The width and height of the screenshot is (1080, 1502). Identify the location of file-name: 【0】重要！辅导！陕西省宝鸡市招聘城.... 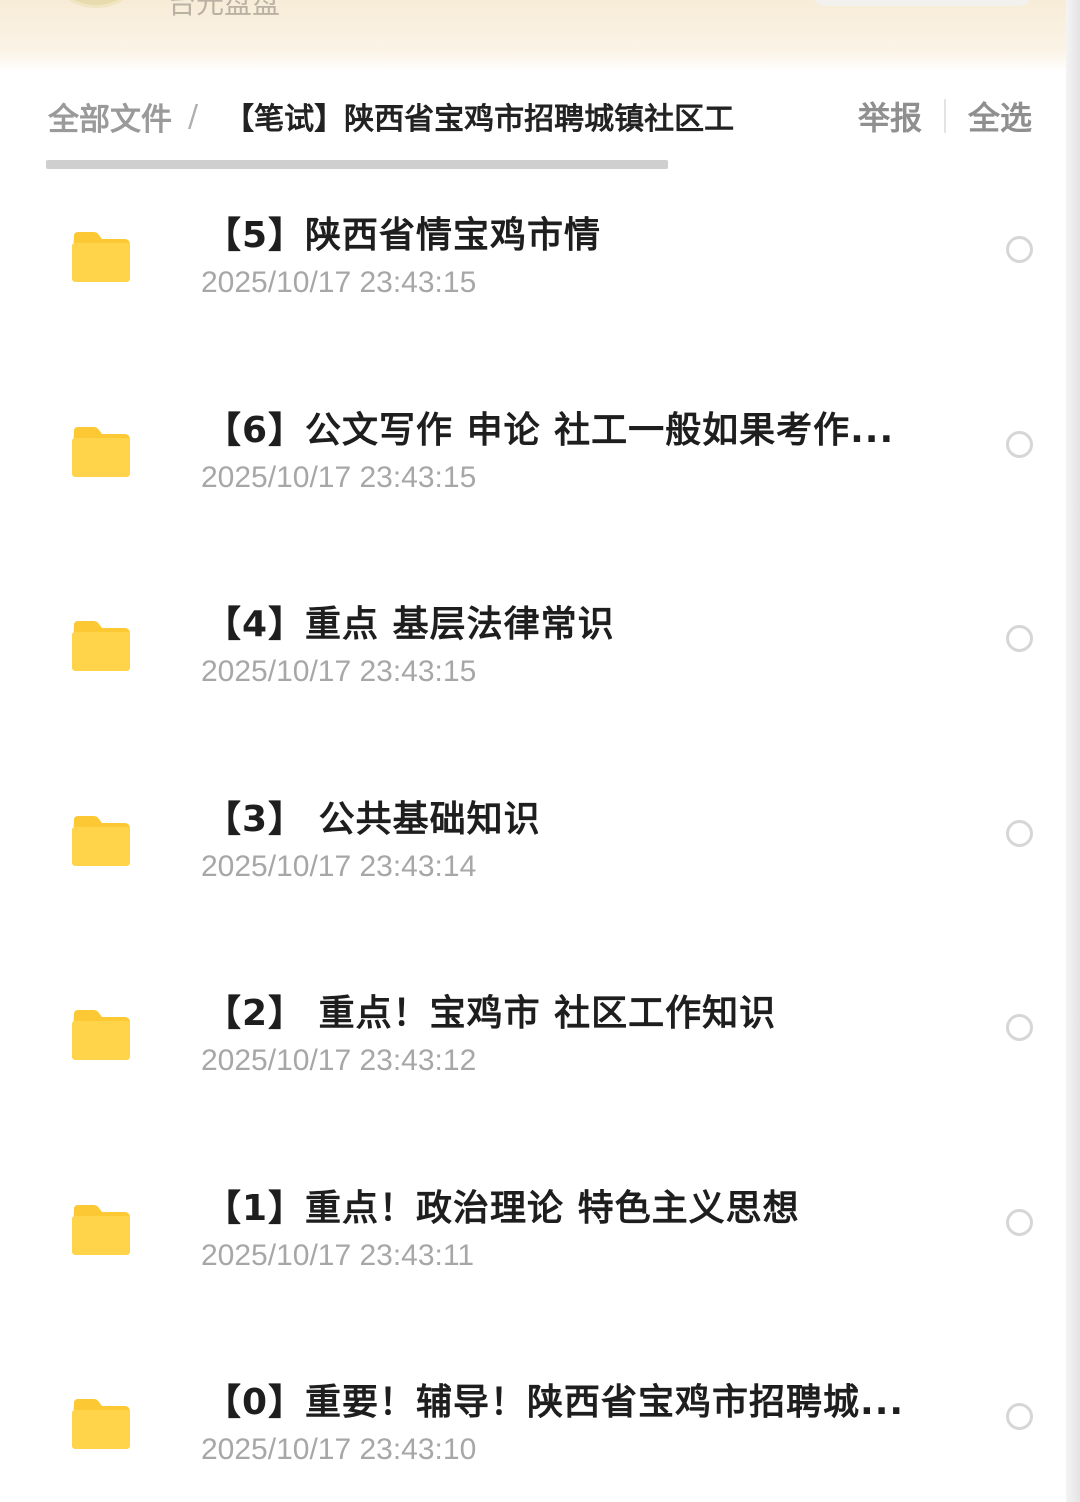
(565, 1399).